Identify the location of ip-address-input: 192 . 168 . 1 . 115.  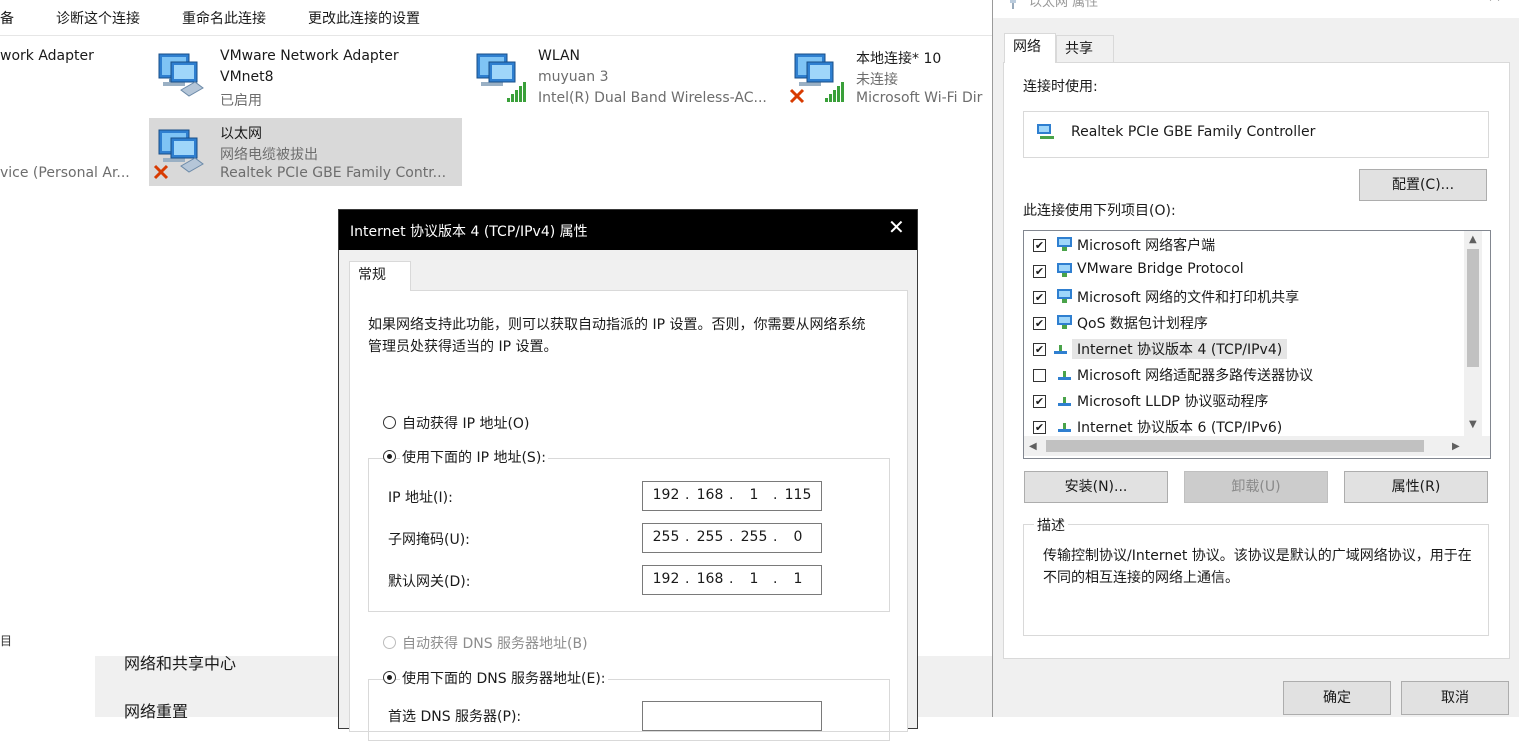
(732, 496).